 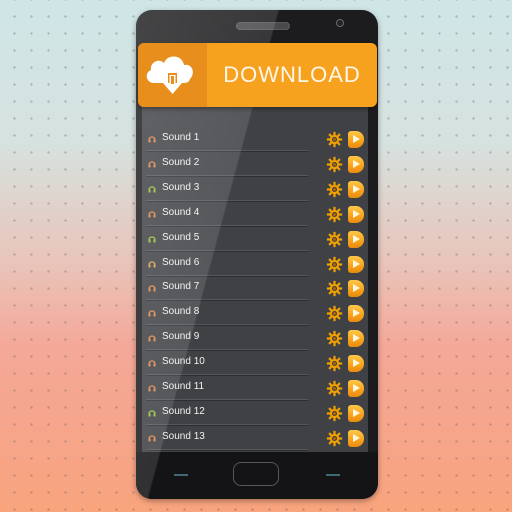 I want to click on list-item-sound-13: Sound 13, so click(x=255, y=438).